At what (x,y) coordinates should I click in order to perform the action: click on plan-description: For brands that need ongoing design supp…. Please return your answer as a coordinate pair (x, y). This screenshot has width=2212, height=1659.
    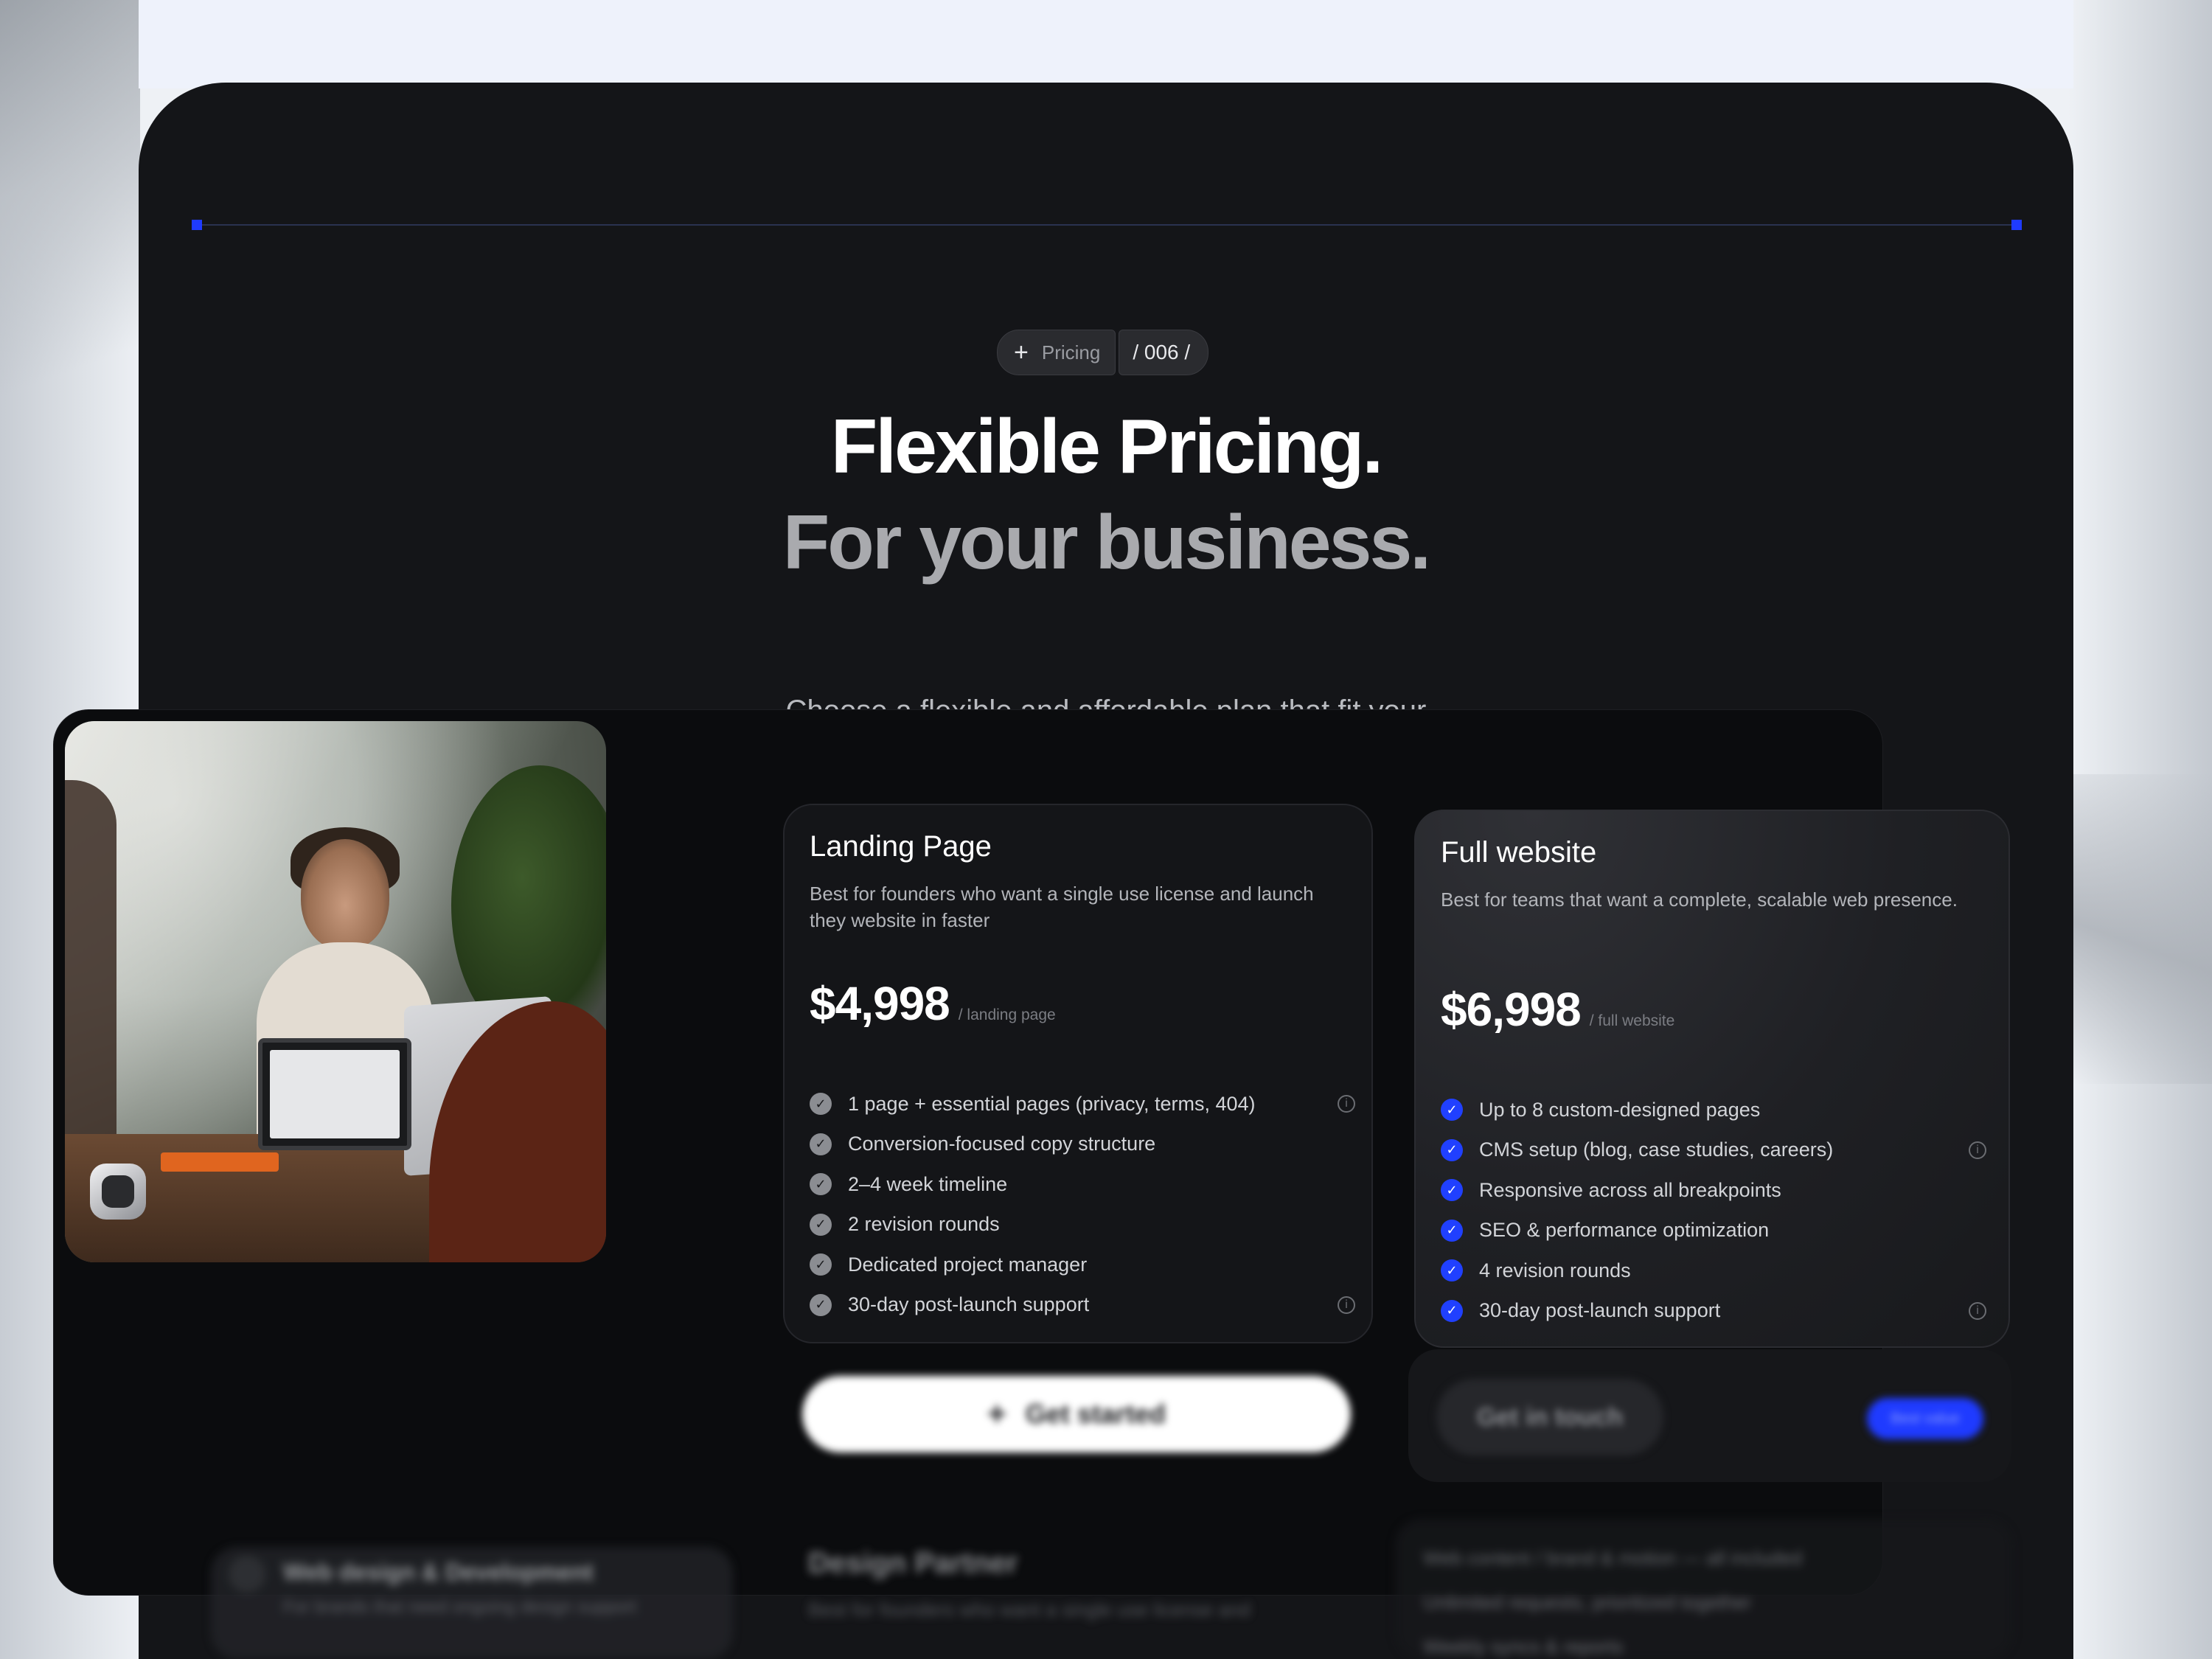
    Looking at the image, I should click on (460, 1607).